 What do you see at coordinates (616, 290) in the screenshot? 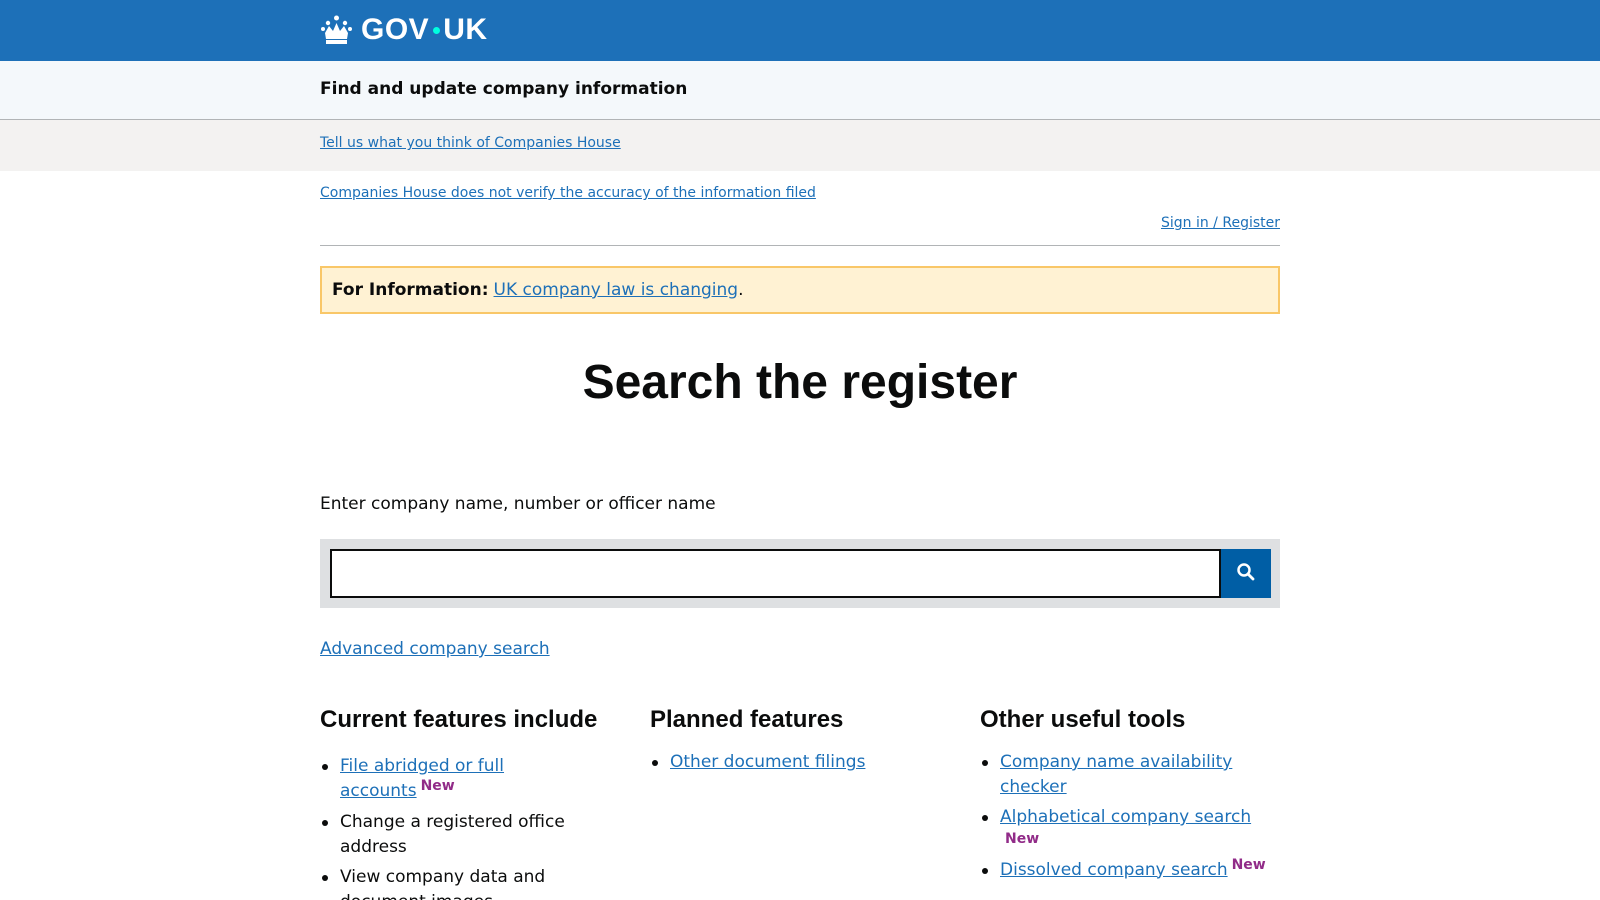
I see `company-law-link: UK company law is changing` at bounding box center [616, 290].